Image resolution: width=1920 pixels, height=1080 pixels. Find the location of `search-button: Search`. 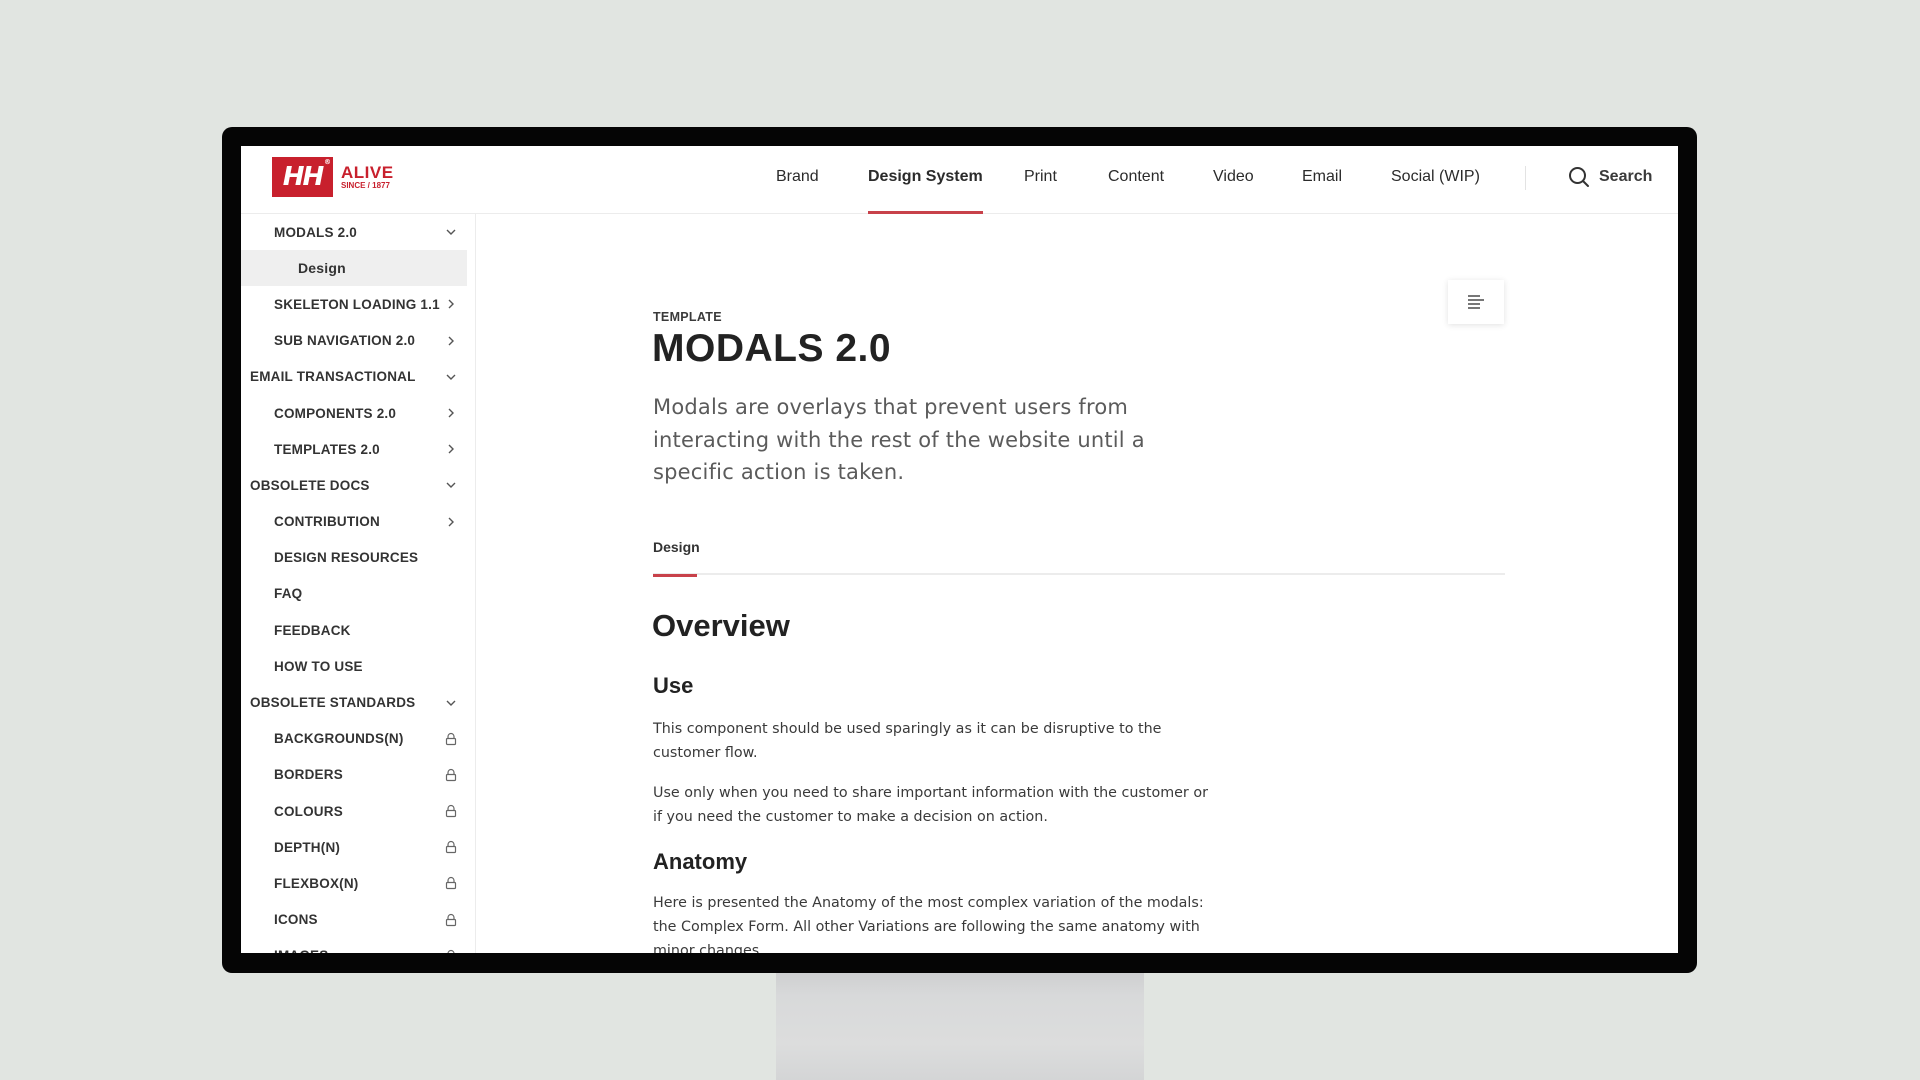

search-button: Search is located at coordinates (1609, 177).